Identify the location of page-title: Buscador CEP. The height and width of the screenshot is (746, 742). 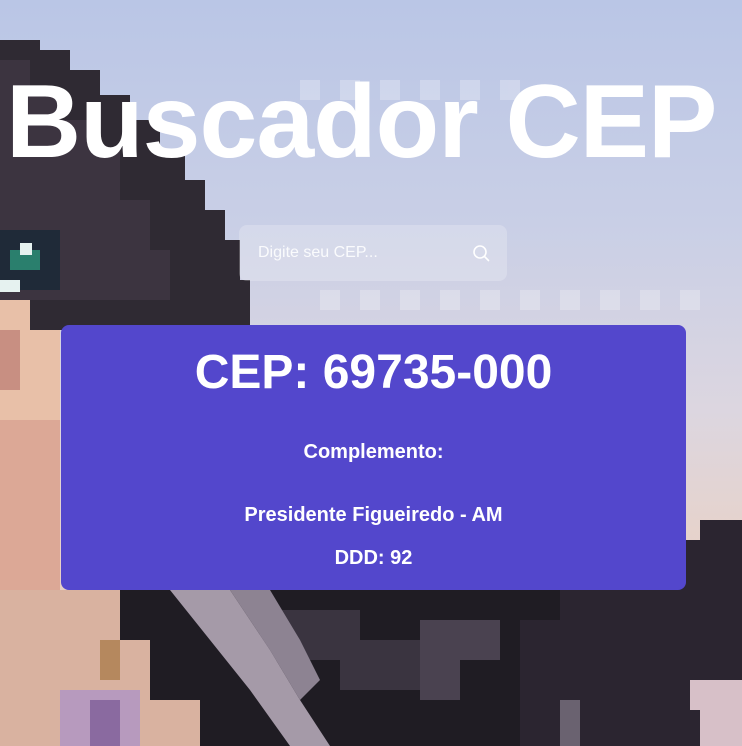
(361, 122).